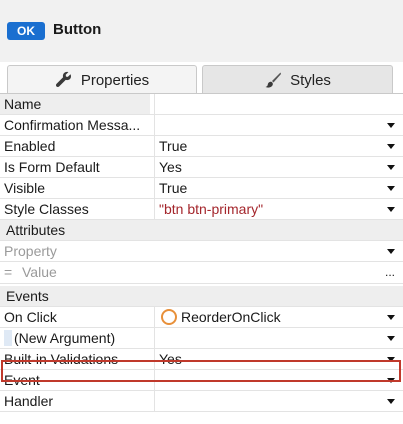 The height and width of the screenshot is (424, 403). Describe the element at coordinates (279, 209) in the screenshot. I see `property-value: "btn btn-primary"` at that location.